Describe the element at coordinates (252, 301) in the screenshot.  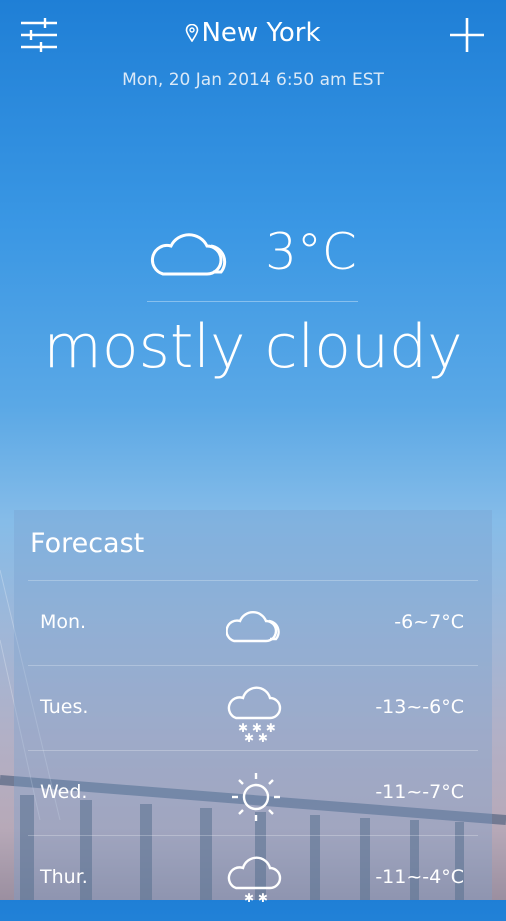
I see `divider` at that location.